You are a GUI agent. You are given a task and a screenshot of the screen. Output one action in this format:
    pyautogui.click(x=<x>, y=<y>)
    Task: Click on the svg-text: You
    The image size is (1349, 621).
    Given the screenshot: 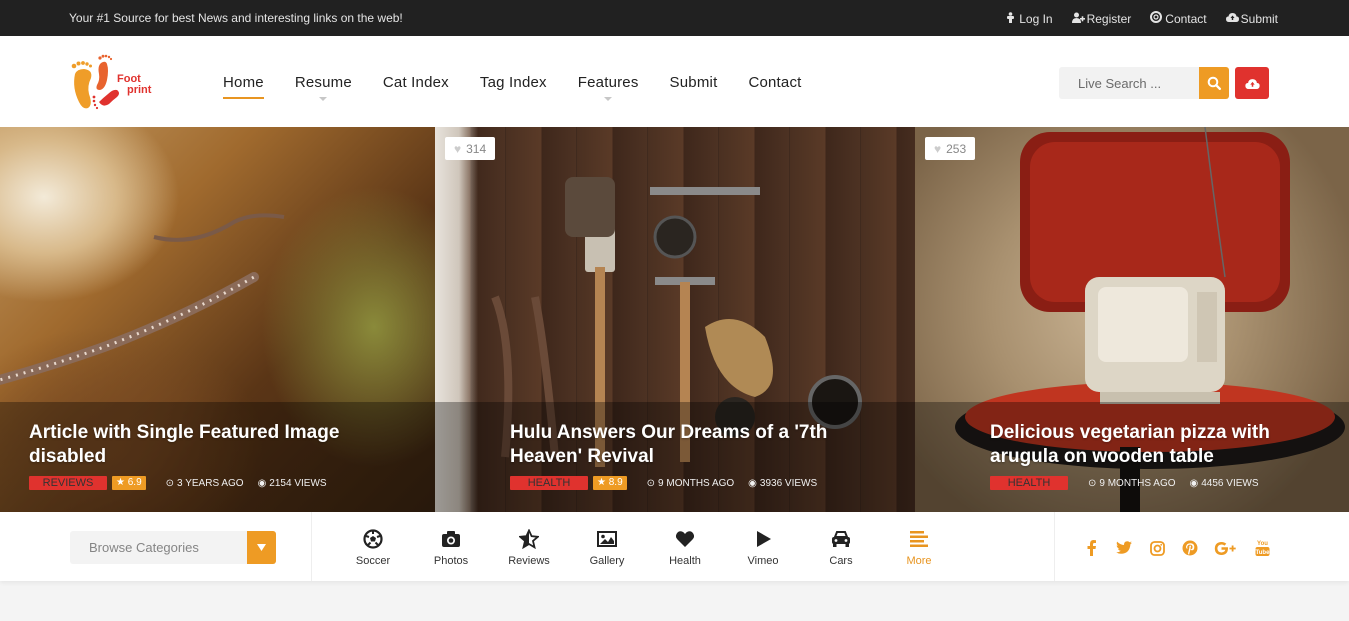 What is the action you would take?
    pyautogui.click(x=1262, y=544)
    